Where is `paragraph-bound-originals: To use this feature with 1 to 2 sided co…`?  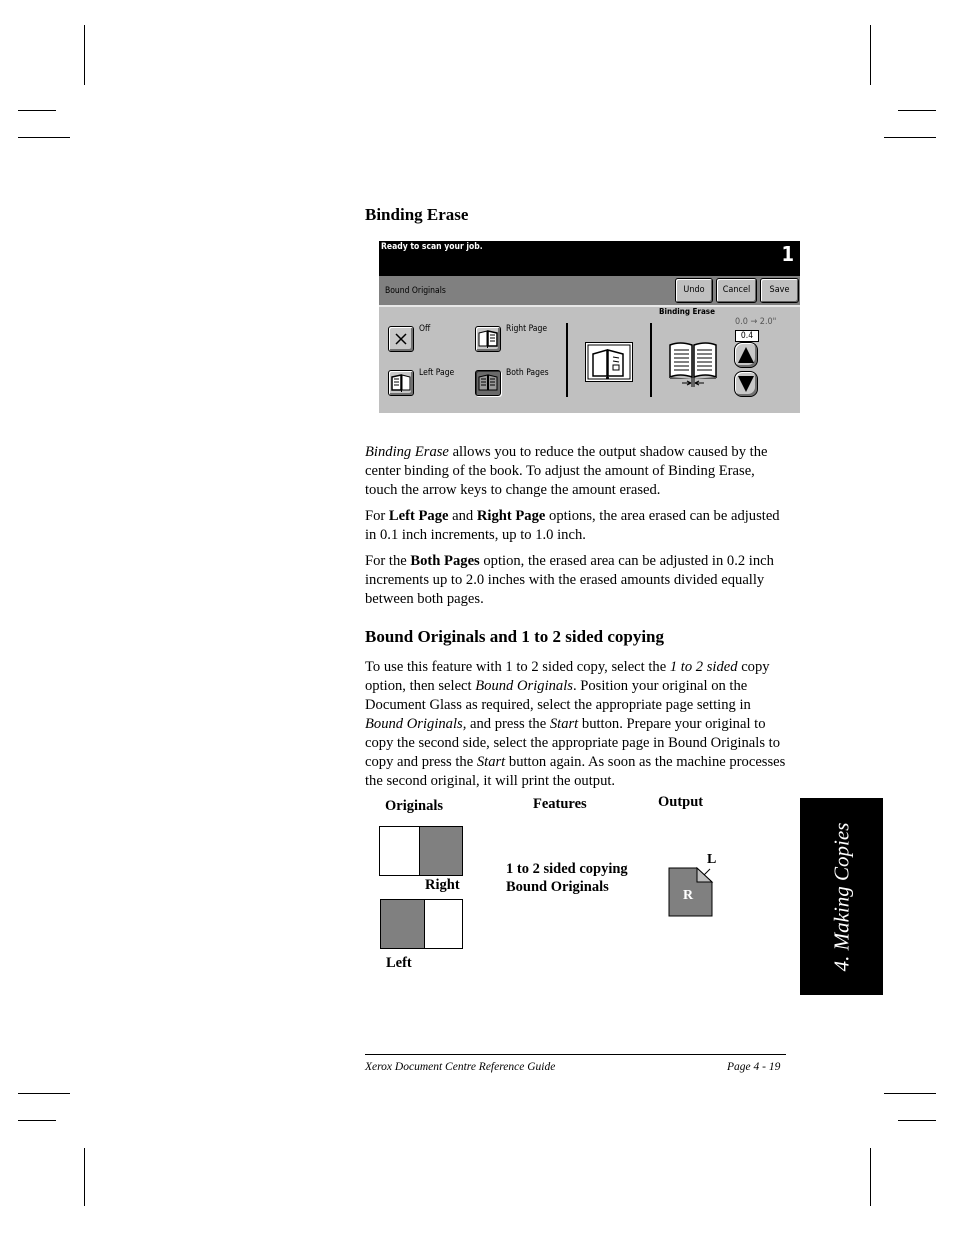
paragraph-bound-originals: To use this feature with 1 to 2 sided co… is located at coordinates (577, 724).